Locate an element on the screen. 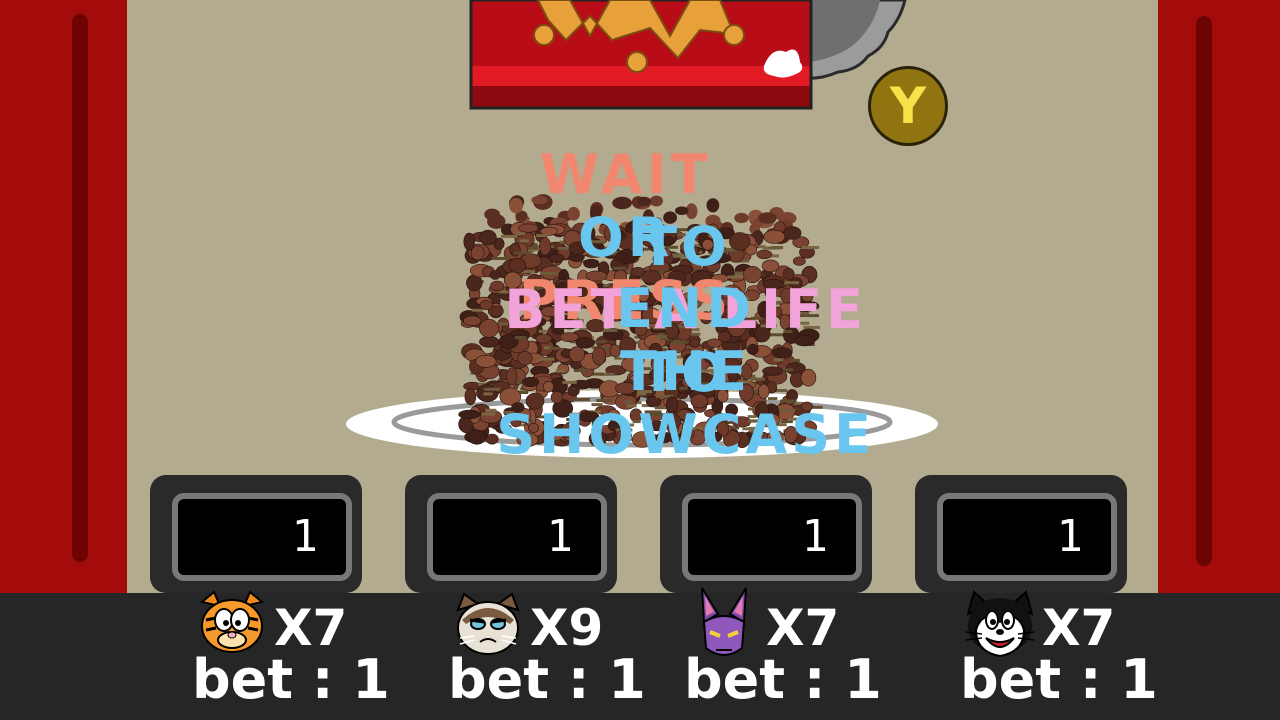 The height and width of the screenshot is (720, 1280). bet-counter-player-1: 1 is located at coordinates (256, 534).